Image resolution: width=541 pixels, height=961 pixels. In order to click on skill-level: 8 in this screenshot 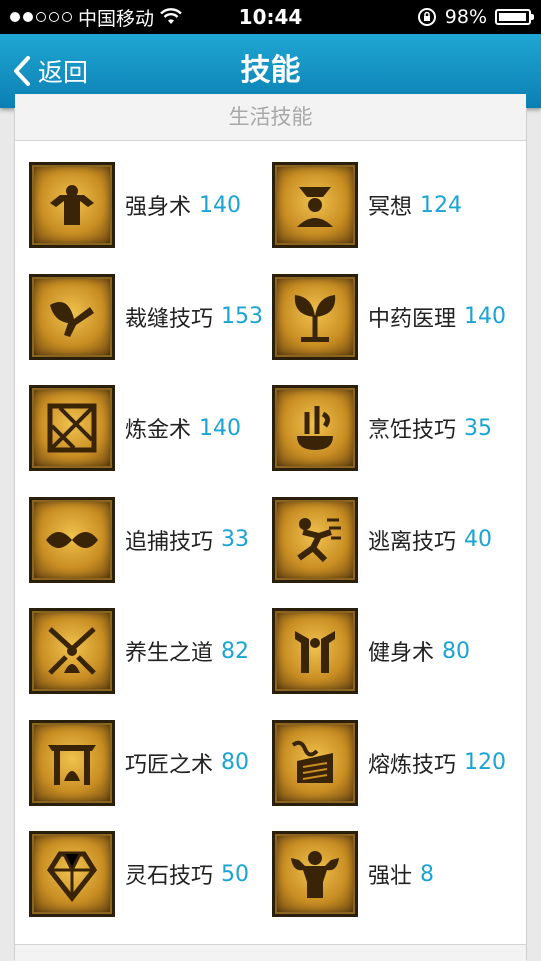, I will do `click(427, 874)`.